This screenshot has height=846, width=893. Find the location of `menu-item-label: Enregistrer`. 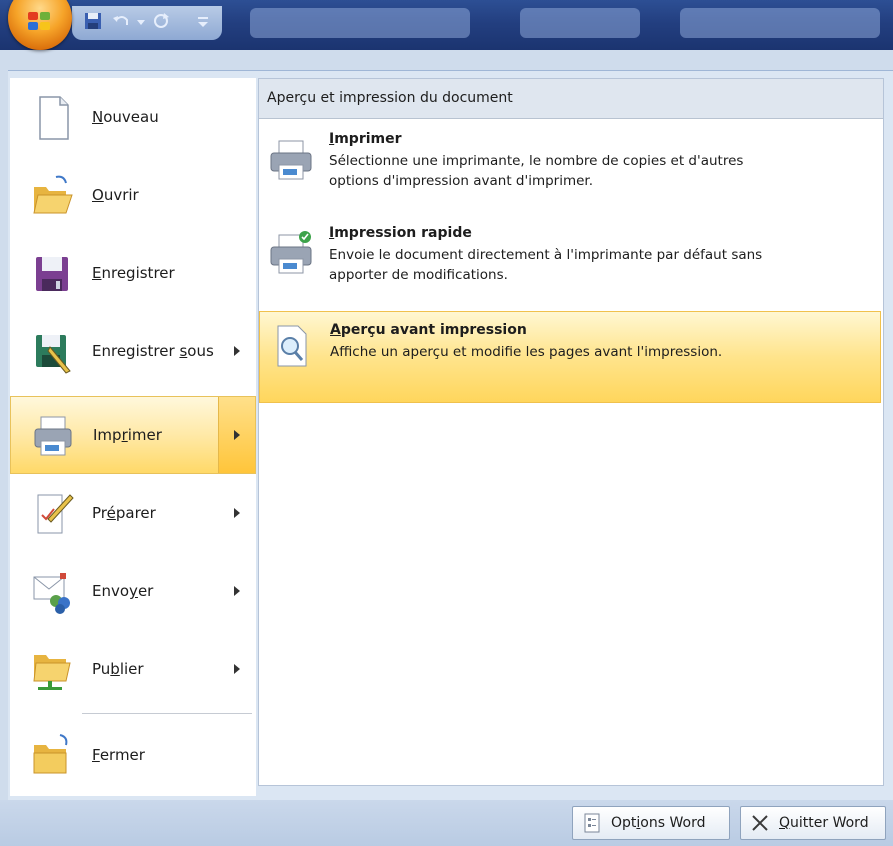

menu-item-label: Enregistrer is located at coordinates (133, 273).